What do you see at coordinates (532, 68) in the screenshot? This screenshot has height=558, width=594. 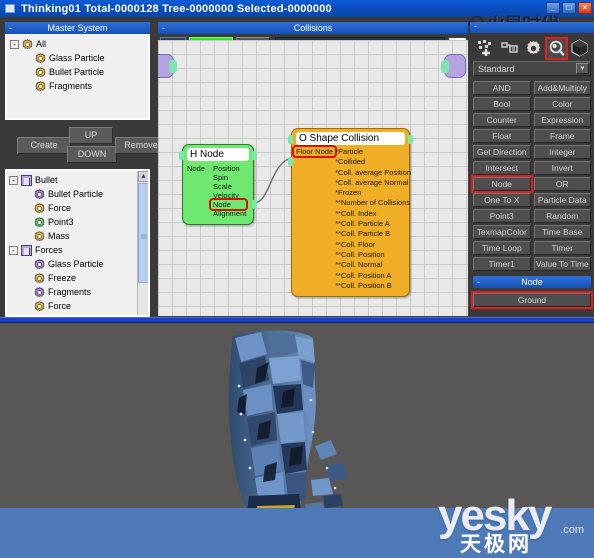 I see `preset-dropdown: Standard ▼` at bounding box center [532, 68].